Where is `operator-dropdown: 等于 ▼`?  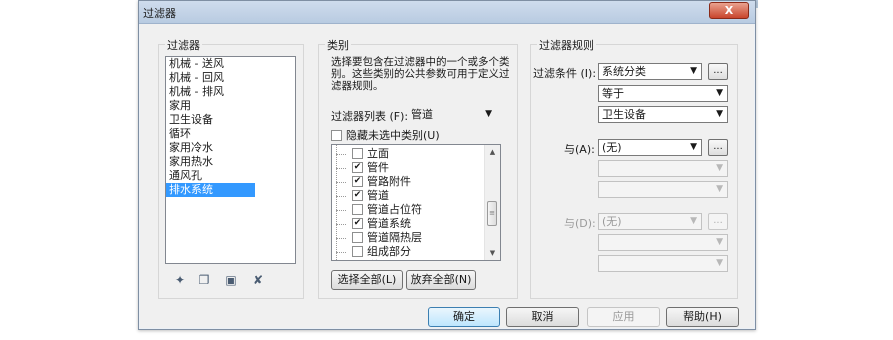 operator-dropdown: 等于 ▼ is located at coordinates (663, 93).